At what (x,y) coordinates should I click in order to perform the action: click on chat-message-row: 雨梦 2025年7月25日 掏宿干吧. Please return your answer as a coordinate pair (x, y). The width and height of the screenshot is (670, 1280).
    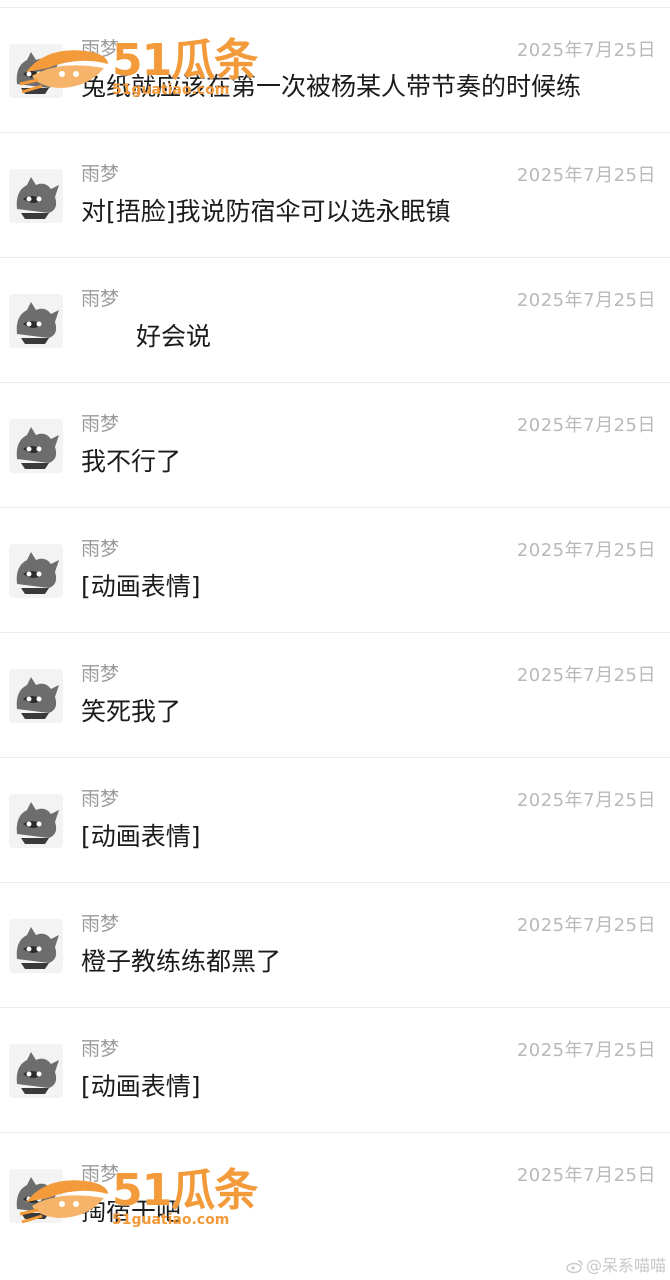
    Looking at the image, I should click on (335, 1194).